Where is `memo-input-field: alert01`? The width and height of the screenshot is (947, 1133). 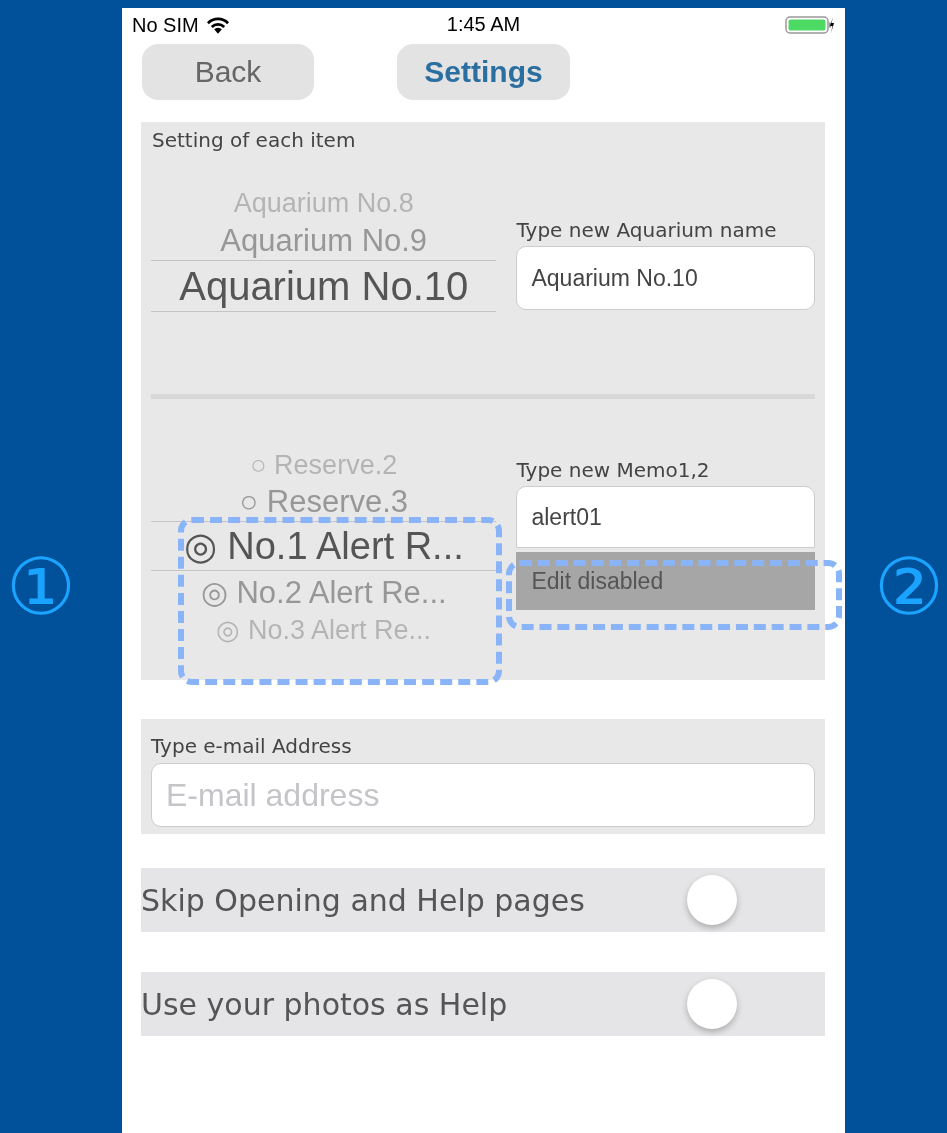 memo-input-field: alert01 is located at coordinates (665, 517).